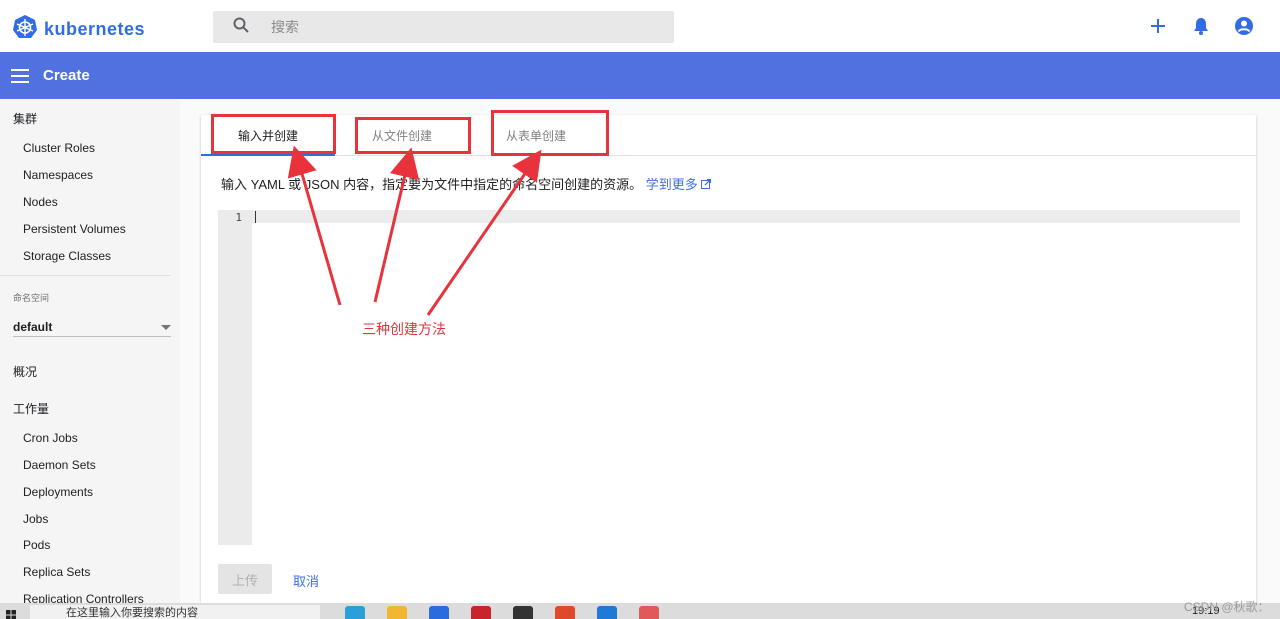 This screenshot has height=619, width=1280. Describe the element at coordinates (565, 612) in the screenshot. I see `chrome-icon` at that location.